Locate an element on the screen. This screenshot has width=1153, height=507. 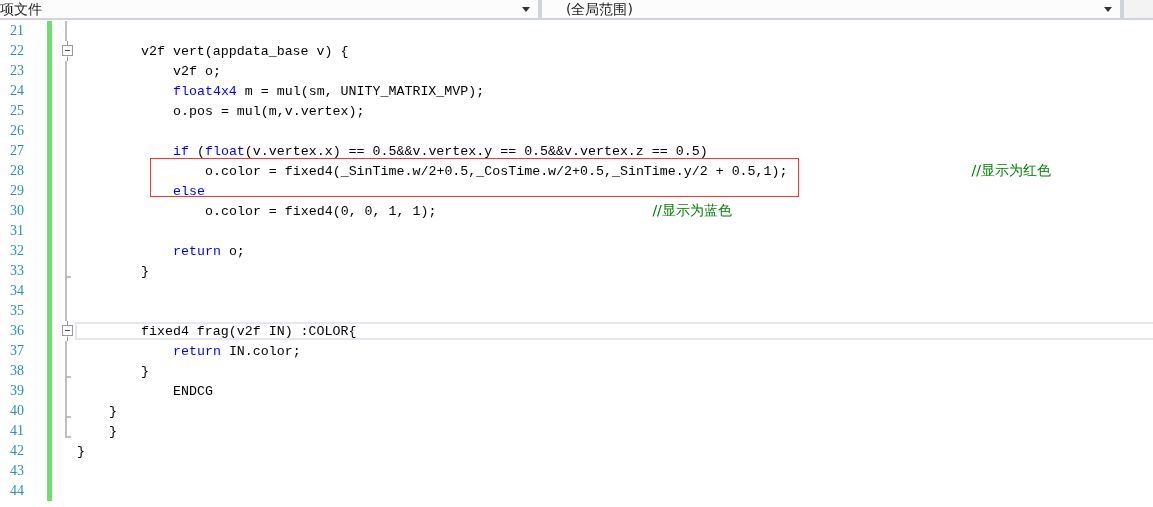
line-number: 26 is located at coordinates (16, 131).